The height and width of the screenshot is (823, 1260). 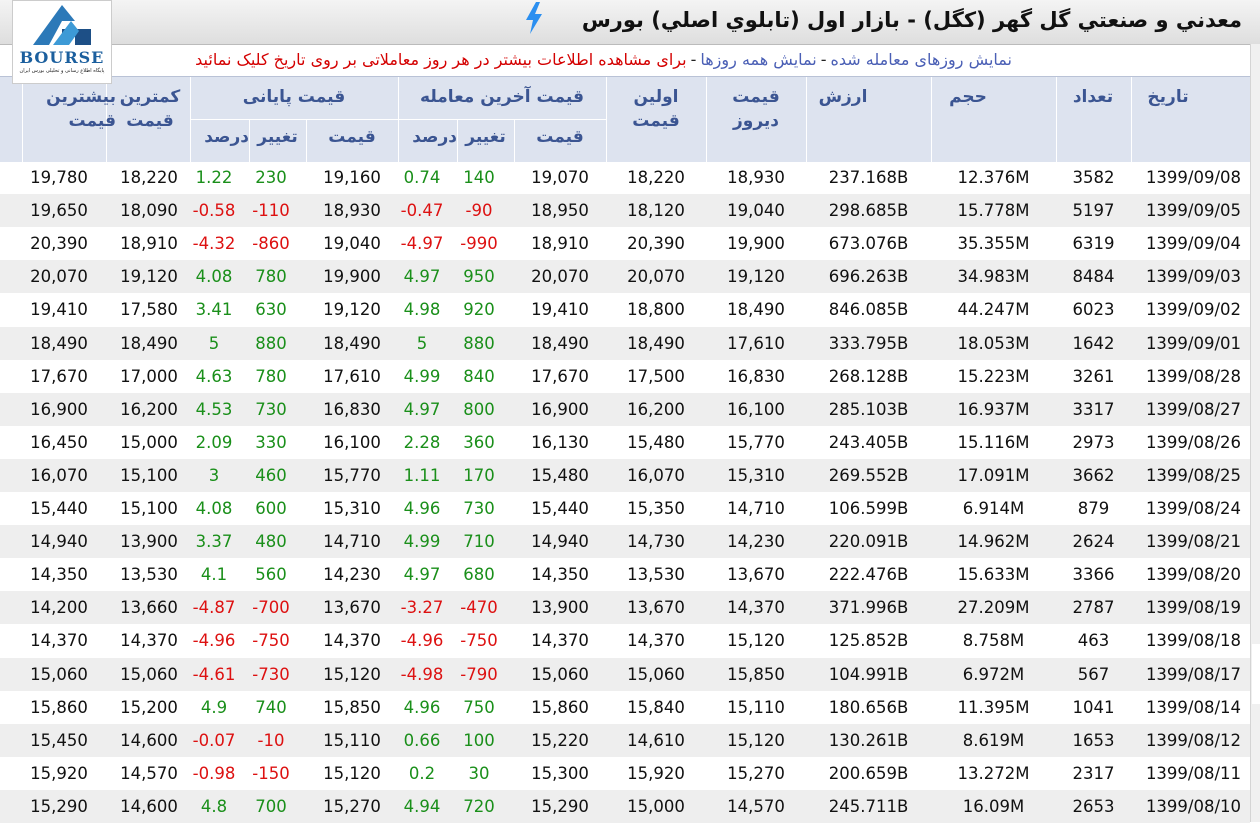 What do you see at coordinates (656, 211) in the screenshot?
I see `cell-first-price: 18,120` at bounding box center [656, 211].